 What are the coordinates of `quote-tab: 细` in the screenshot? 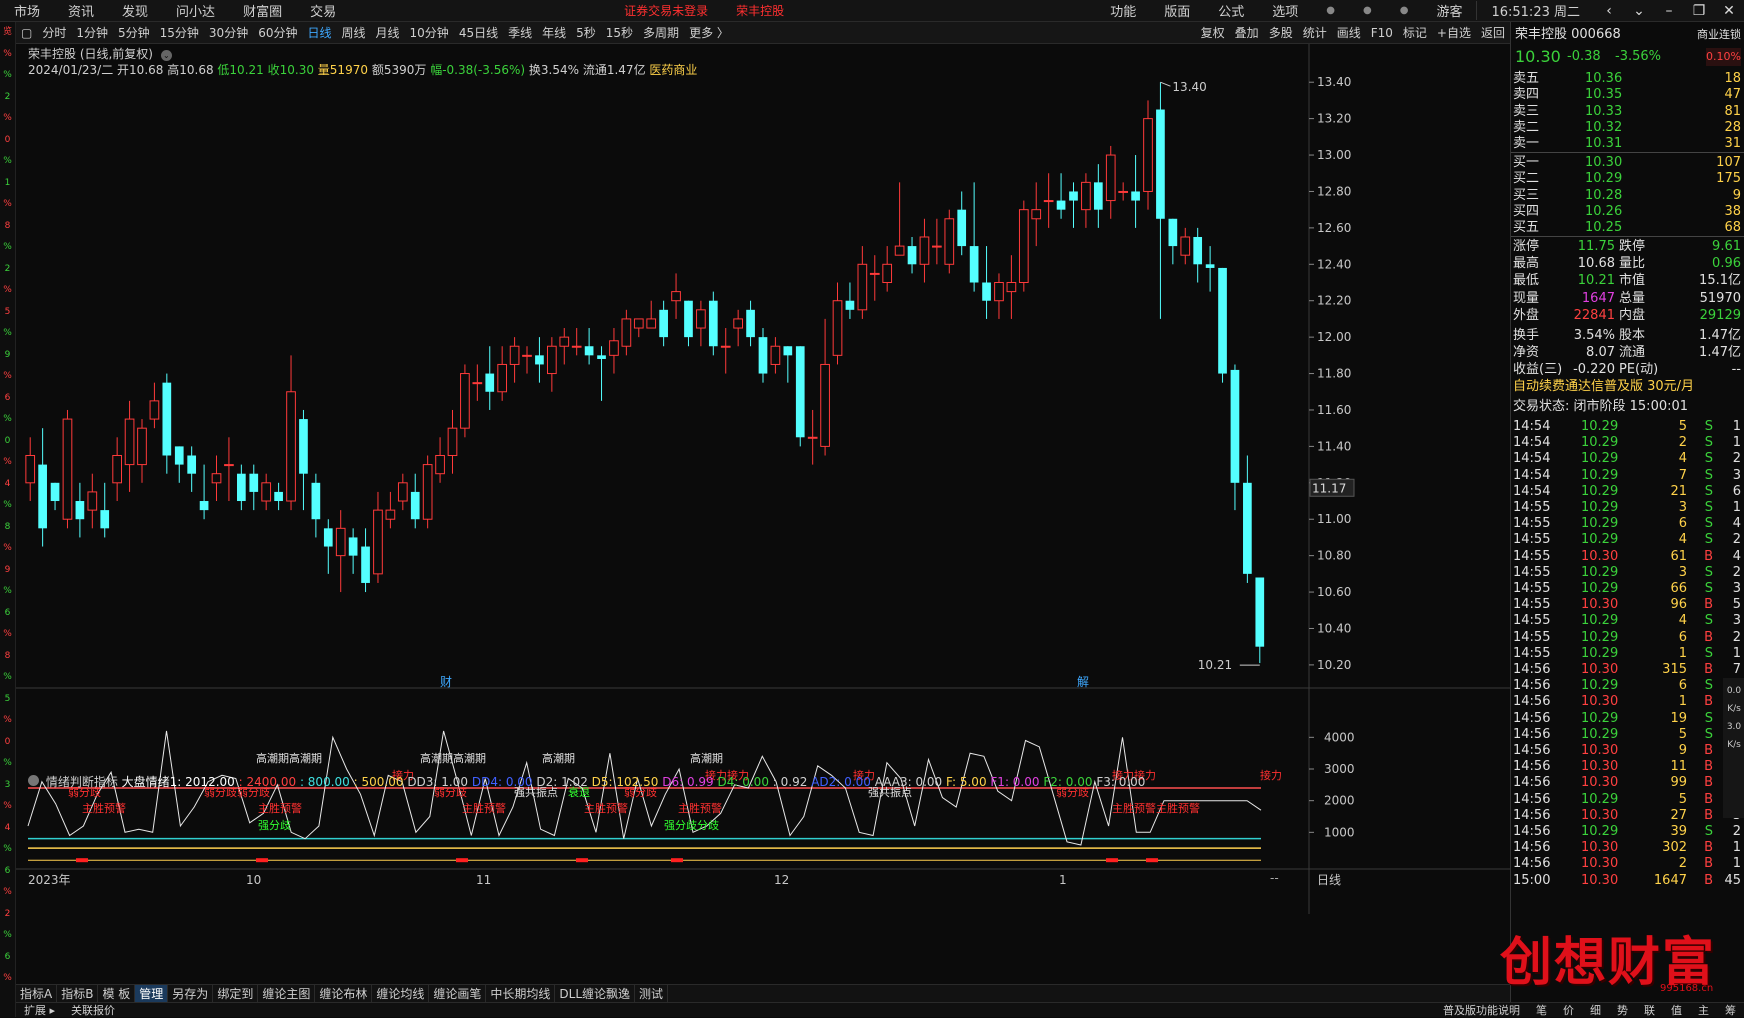 It's located at (1595, 1010).